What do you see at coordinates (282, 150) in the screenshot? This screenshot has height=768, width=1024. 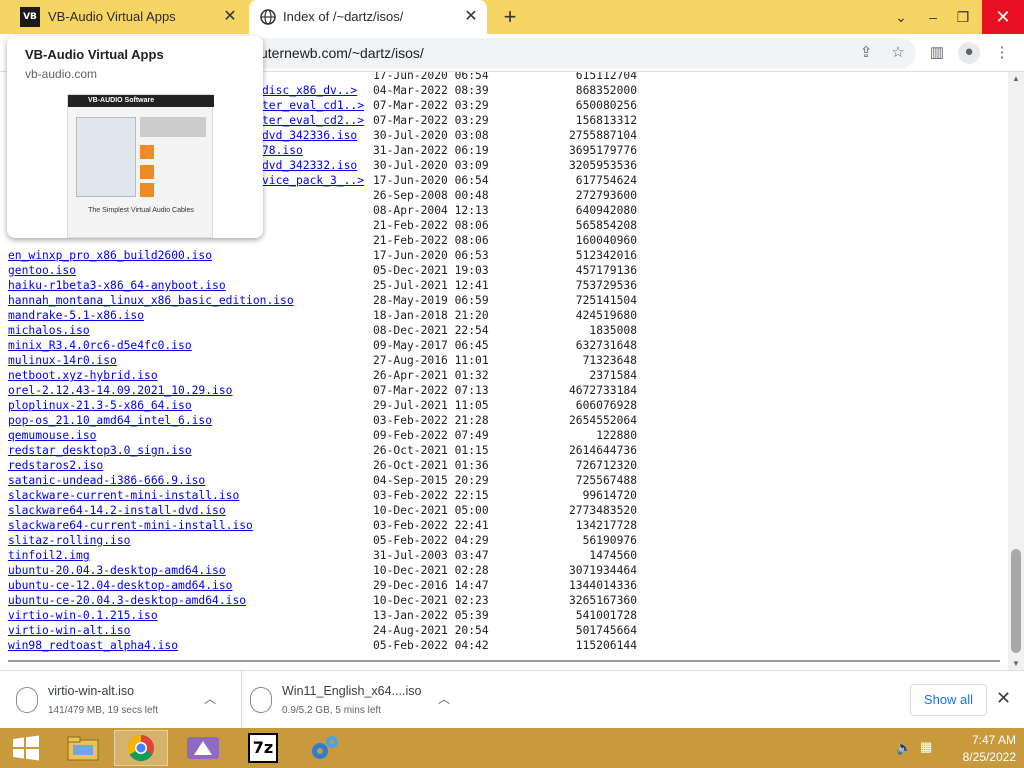 I see `file-link: 78.iso` at bounding box center [282, 150].